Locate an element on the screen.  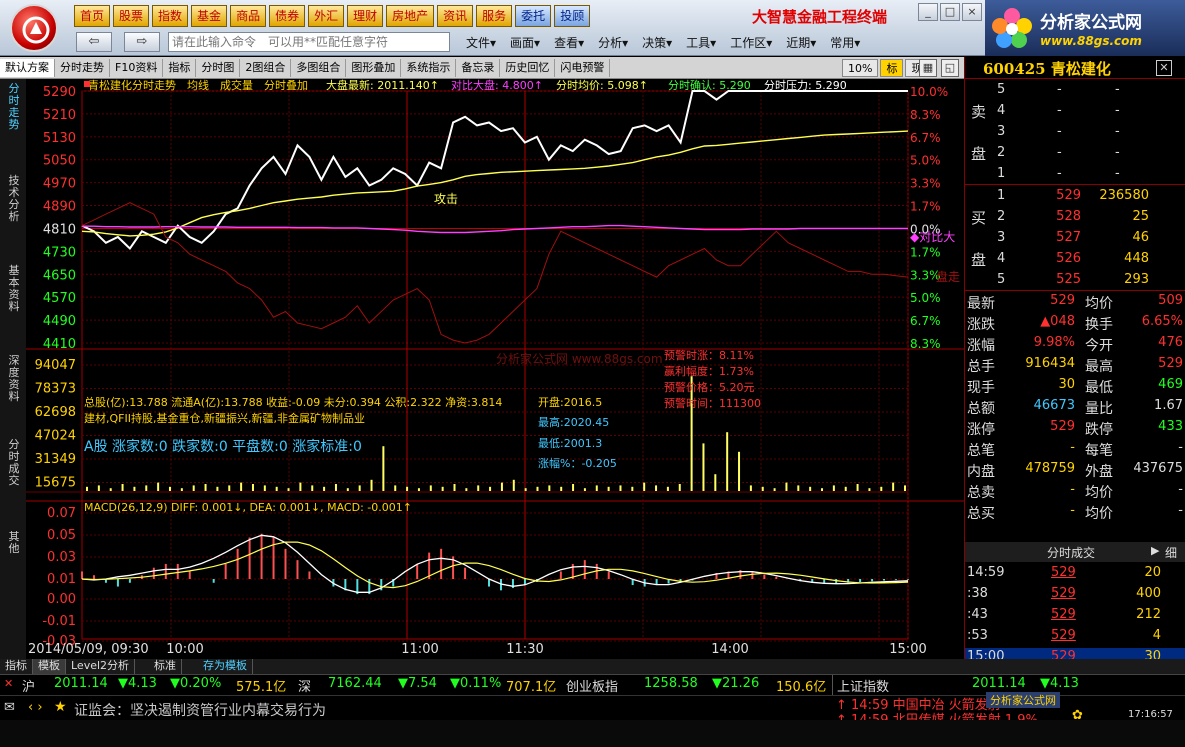
close-icon: ✕ is located at coordinates (1164, 68).